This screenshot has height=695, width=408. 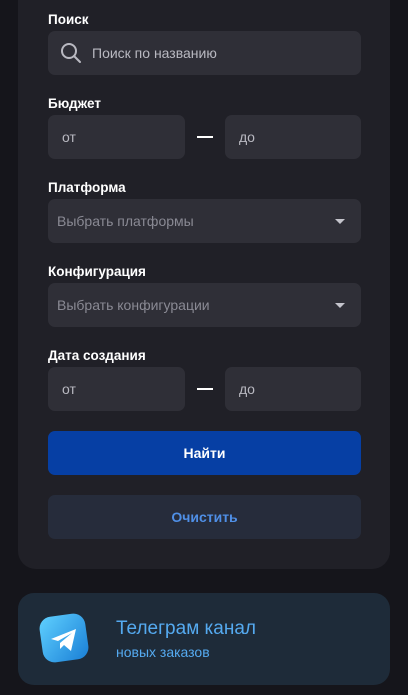 What do you see at coordinates (69, 389) in the screenshot?
I see `created-from-placeholder: от` at bounding box center [69, 389].